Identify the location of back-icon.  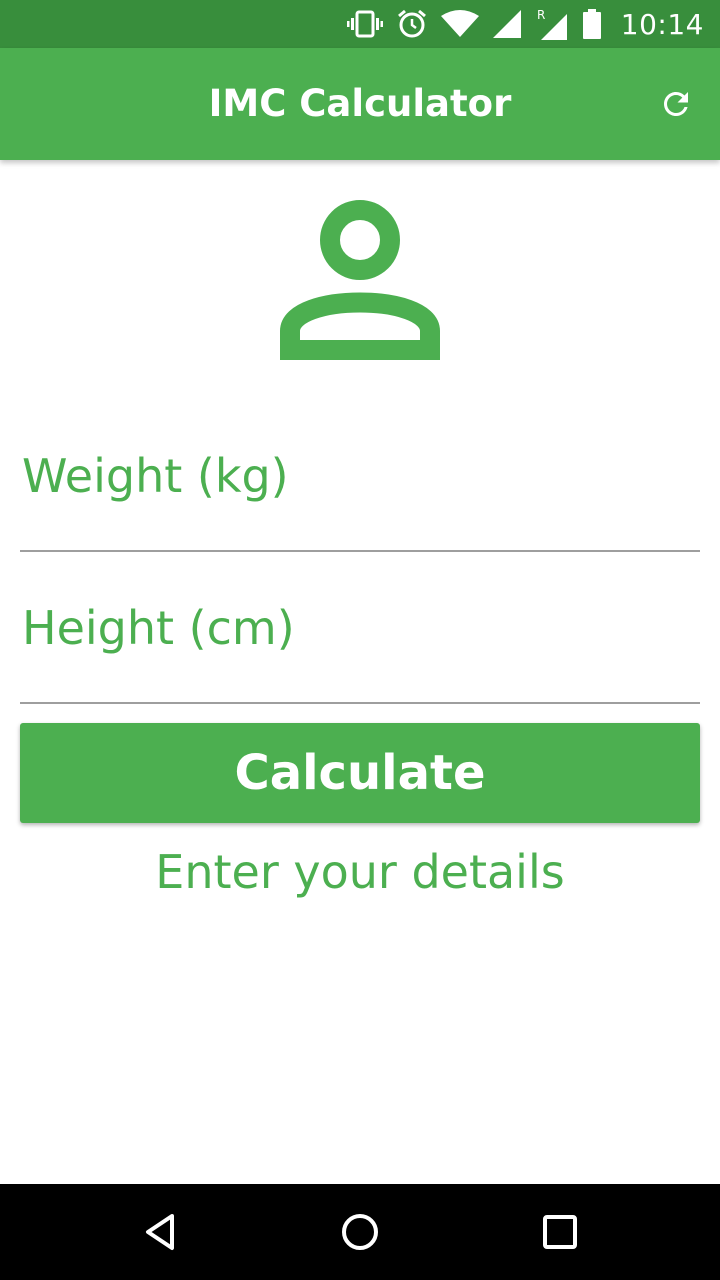
(160, 1232).